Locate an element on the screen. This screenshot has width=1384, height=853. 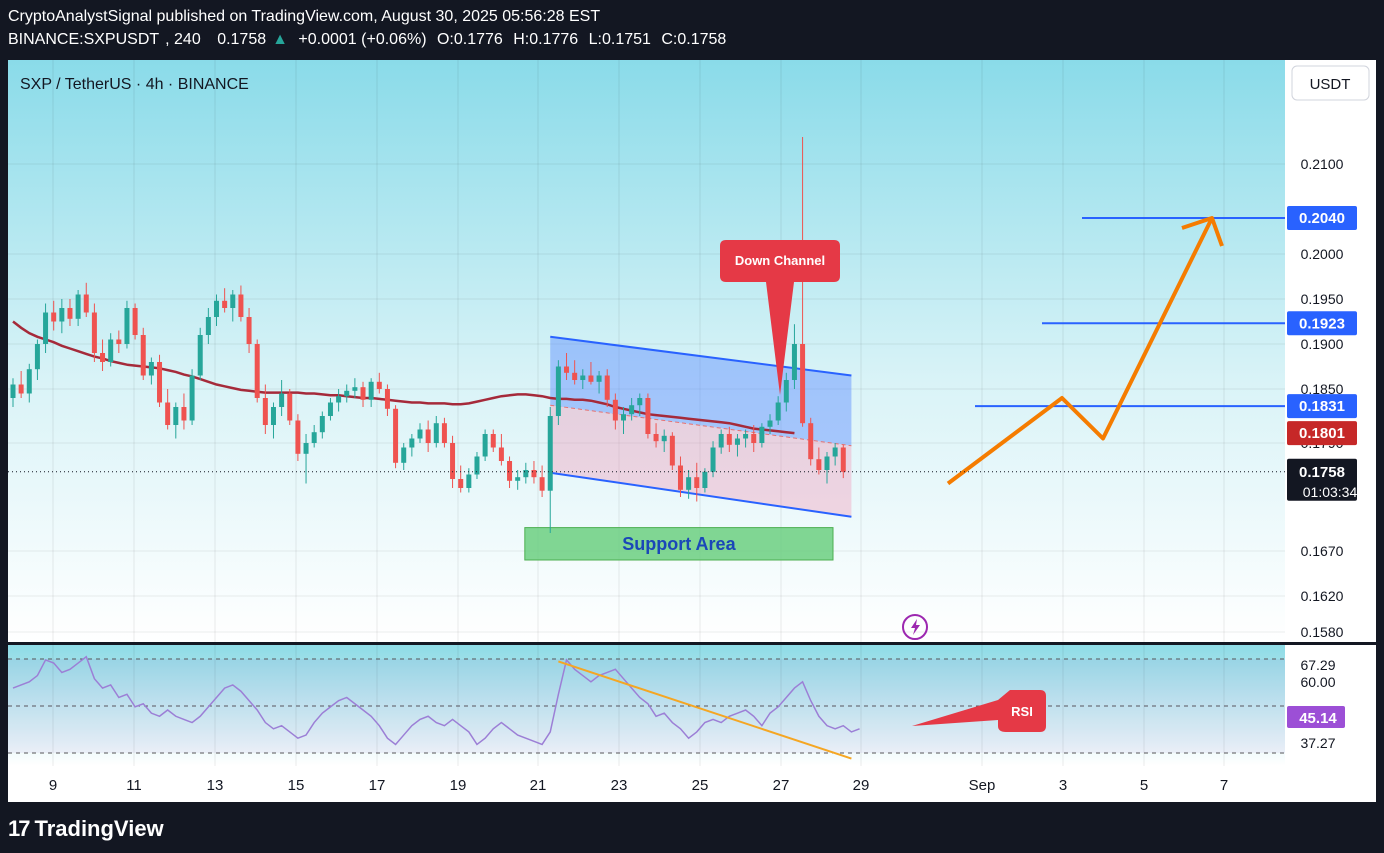
tradingview-footer: 17 TradingView is located at coordinates (86, 829).